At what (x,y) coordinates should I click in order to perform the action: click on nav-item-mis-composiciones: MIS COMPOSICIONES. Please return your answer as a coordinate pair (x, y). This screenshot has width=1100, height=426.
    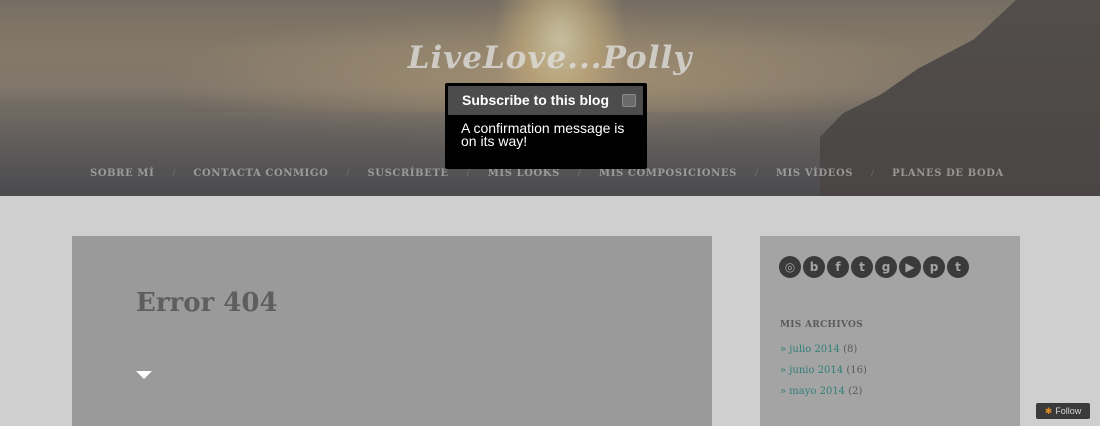
    Looking at the image, I should click on (668, 173).